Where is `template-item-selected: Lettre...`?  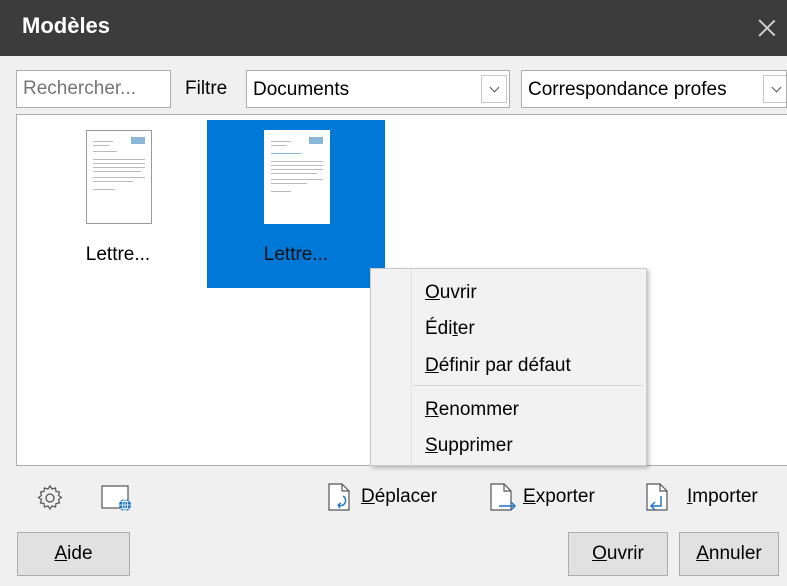
template-item-selected: Lettre... is located at coordinates (296, 204).